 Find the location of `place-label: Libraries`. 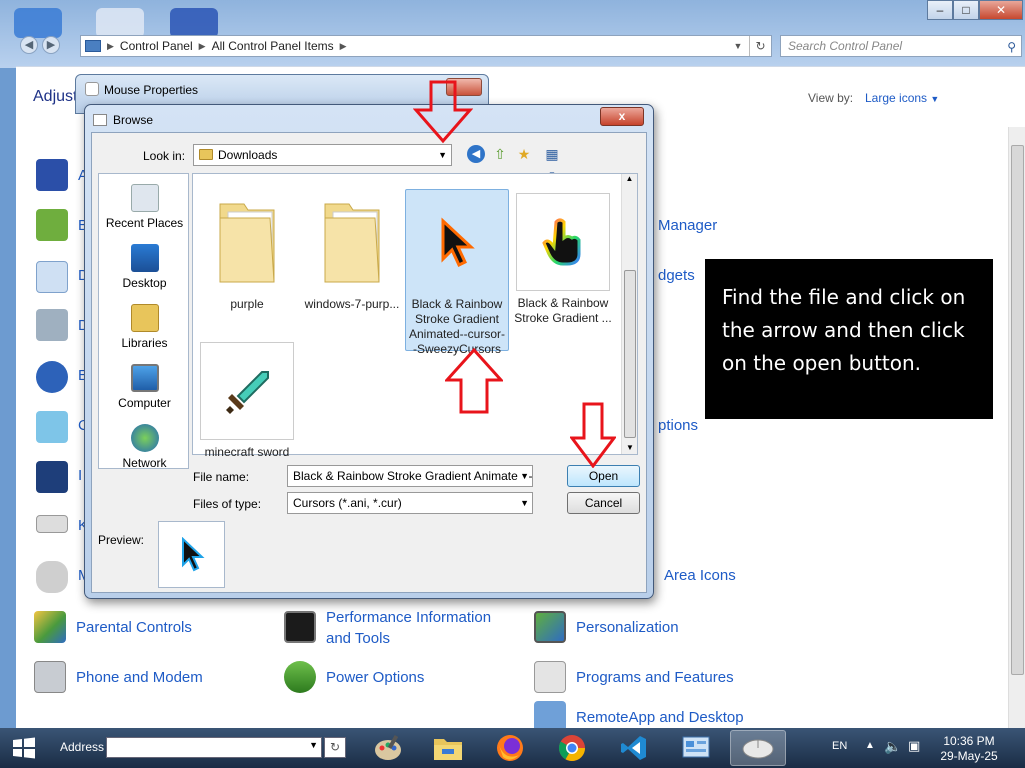

place-label: Libraries is located at coordinates (144, 343).